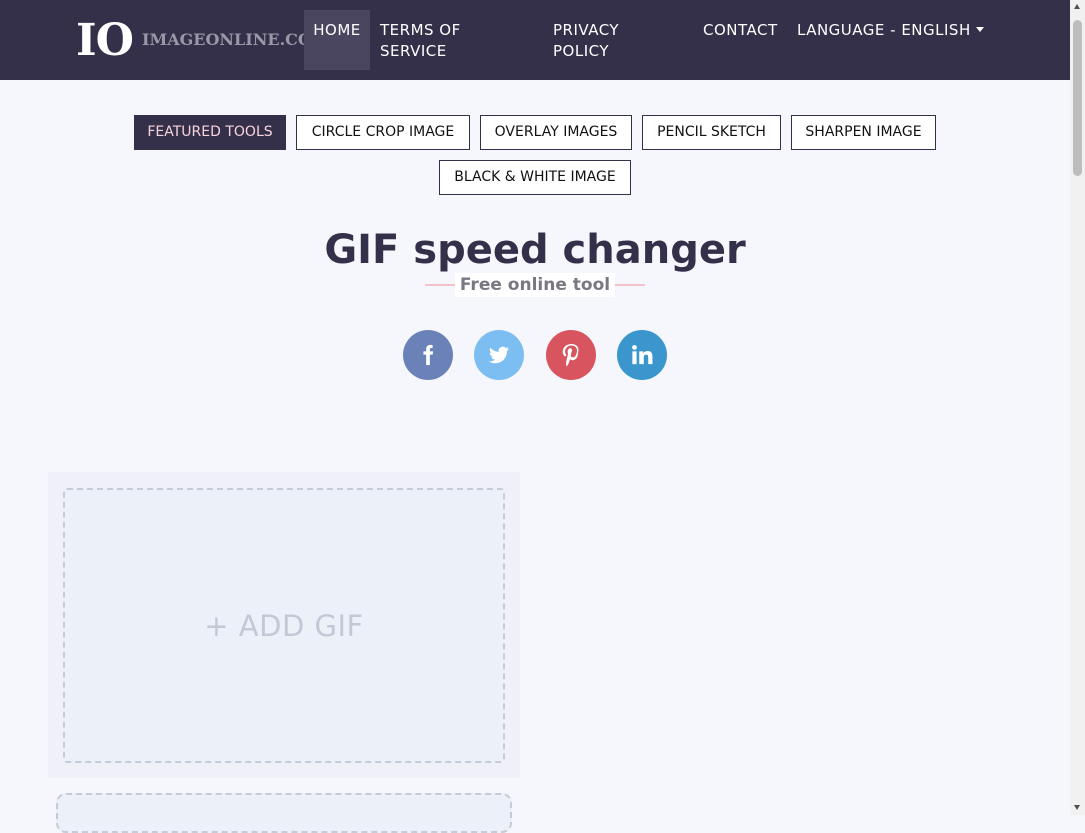  I want to click on language-dropdown: LANGUAGE - ENGLISH, so click(890, 30).